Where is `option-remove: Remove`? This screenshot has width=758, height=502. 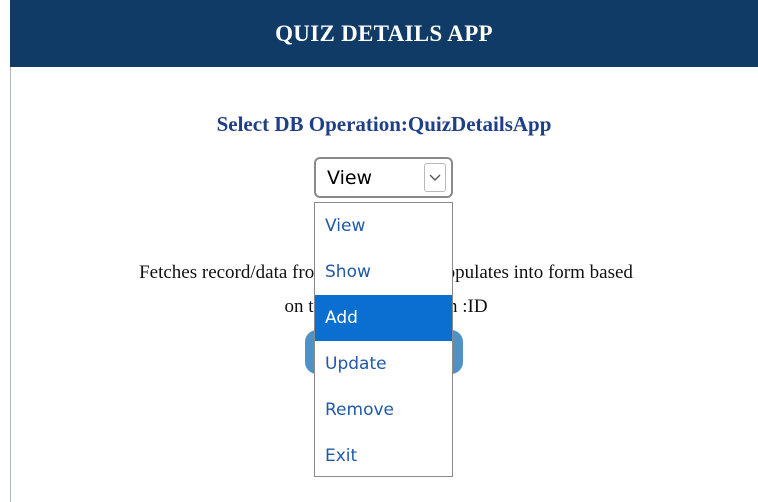
option-remove: Remove is located at coordinates (383, 410).